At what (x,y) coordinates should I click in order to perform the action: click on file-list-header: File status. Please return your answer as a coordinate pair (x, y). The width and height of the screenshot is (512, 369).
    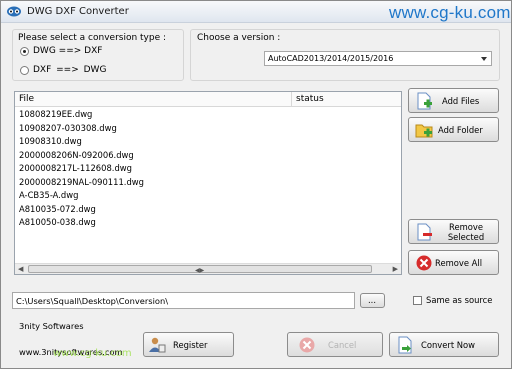
    Looking at the image, I should click on (208, 99).